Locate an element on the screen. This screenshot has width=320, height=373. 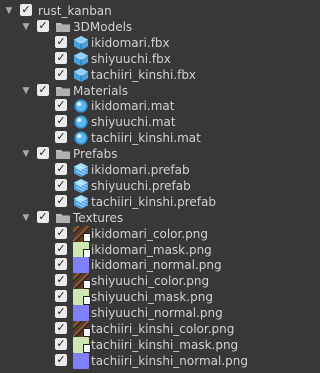
asset-row: ✓ tachiiri_kinshi.fbx is located at coordinates (152, 75).